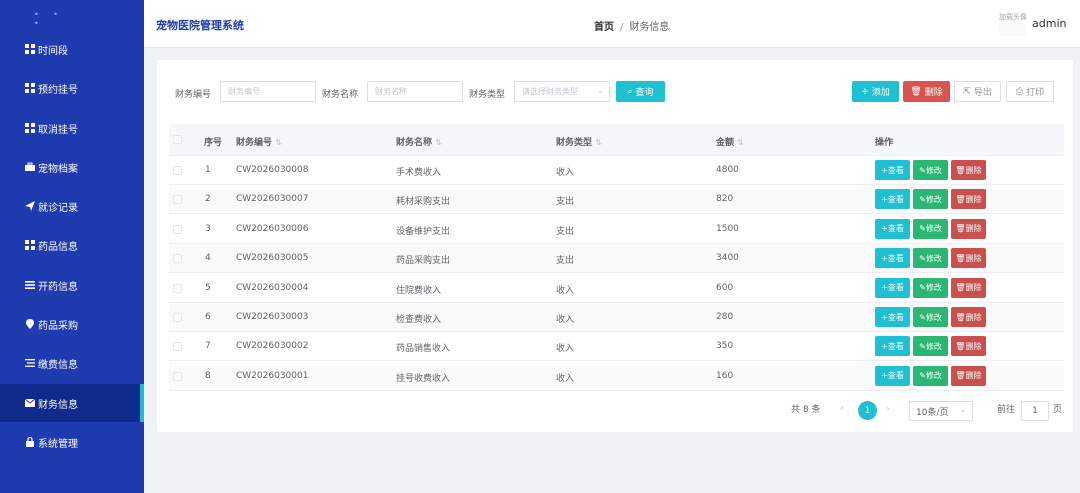  Describe the element at coordinates (58, 326) in the screenshot. I see `sidebar-item-label: 药品采购` at that location.